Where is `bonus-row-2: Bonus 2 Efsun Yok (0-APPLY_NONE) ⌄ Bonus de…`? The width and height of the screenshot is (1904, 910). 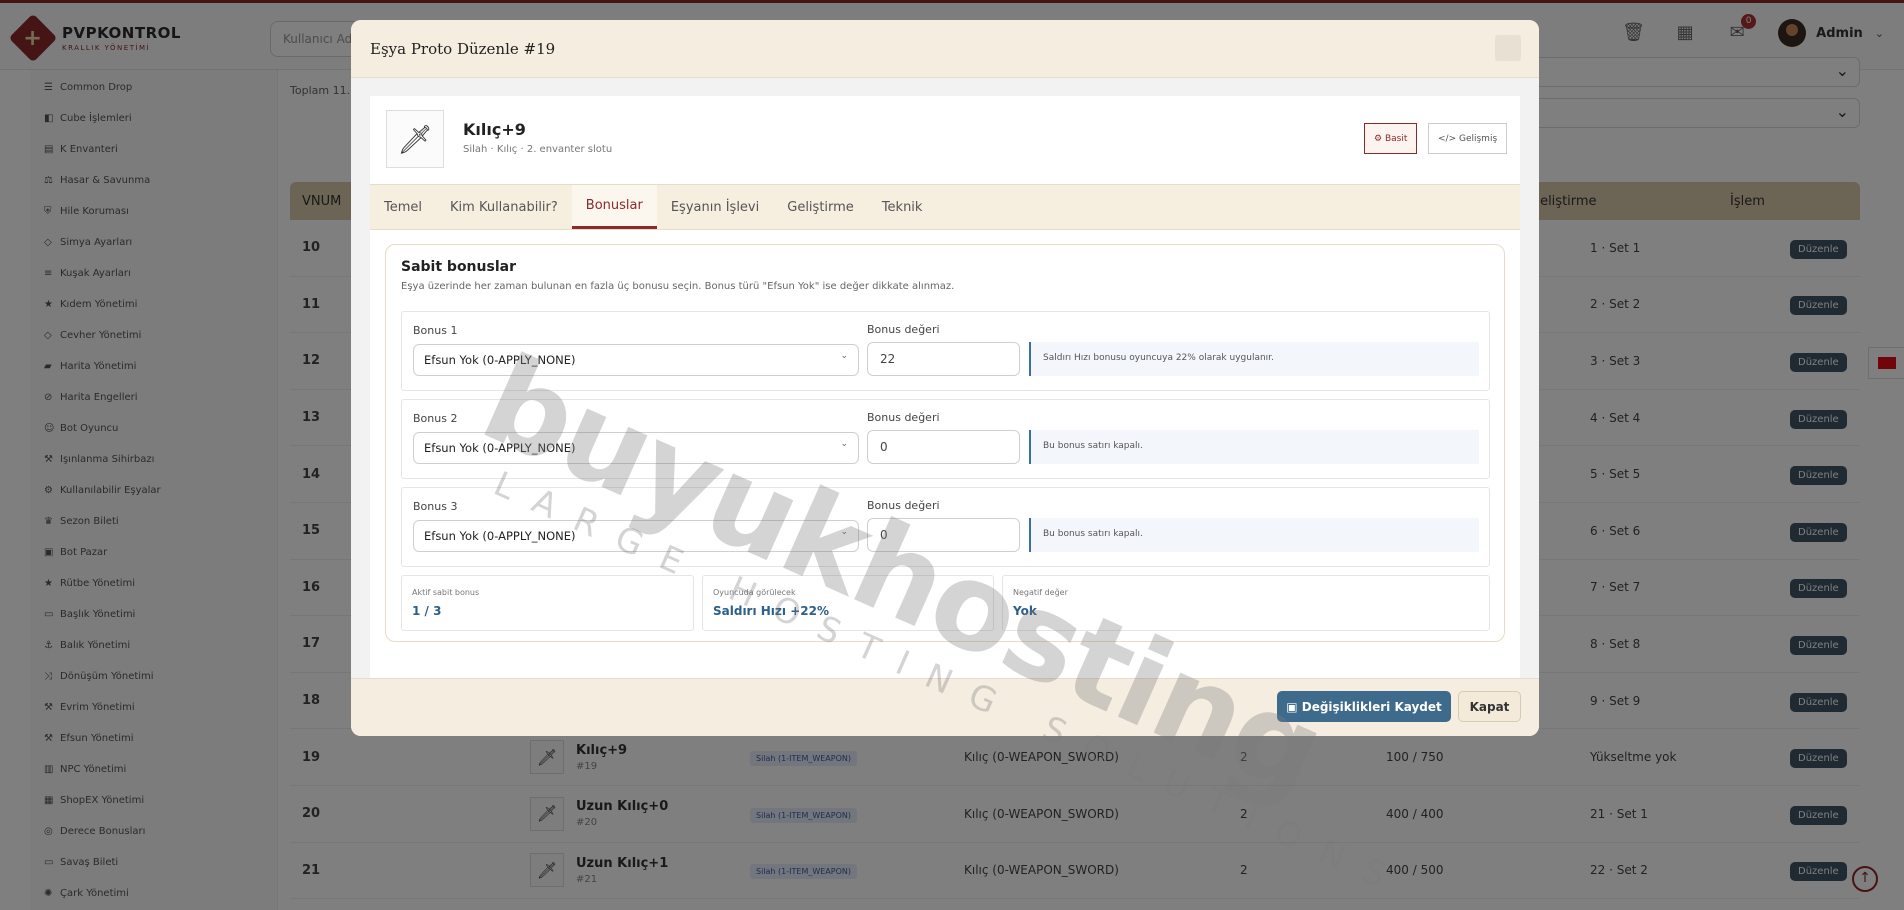 bonus-row-2: Bonus 2 Efsun Yok (0-APPLY_NONE) ⌄ Bonus de… is located at coordinates (945, 439).